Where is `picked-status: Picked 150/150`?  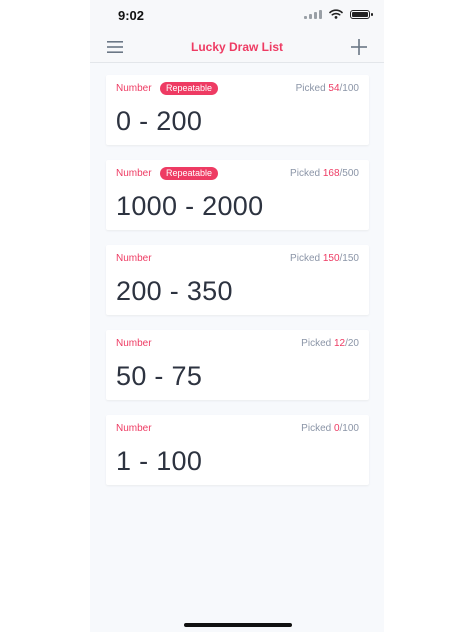
picked-status: Picked 150/150 is located at coordinates (324, 258).